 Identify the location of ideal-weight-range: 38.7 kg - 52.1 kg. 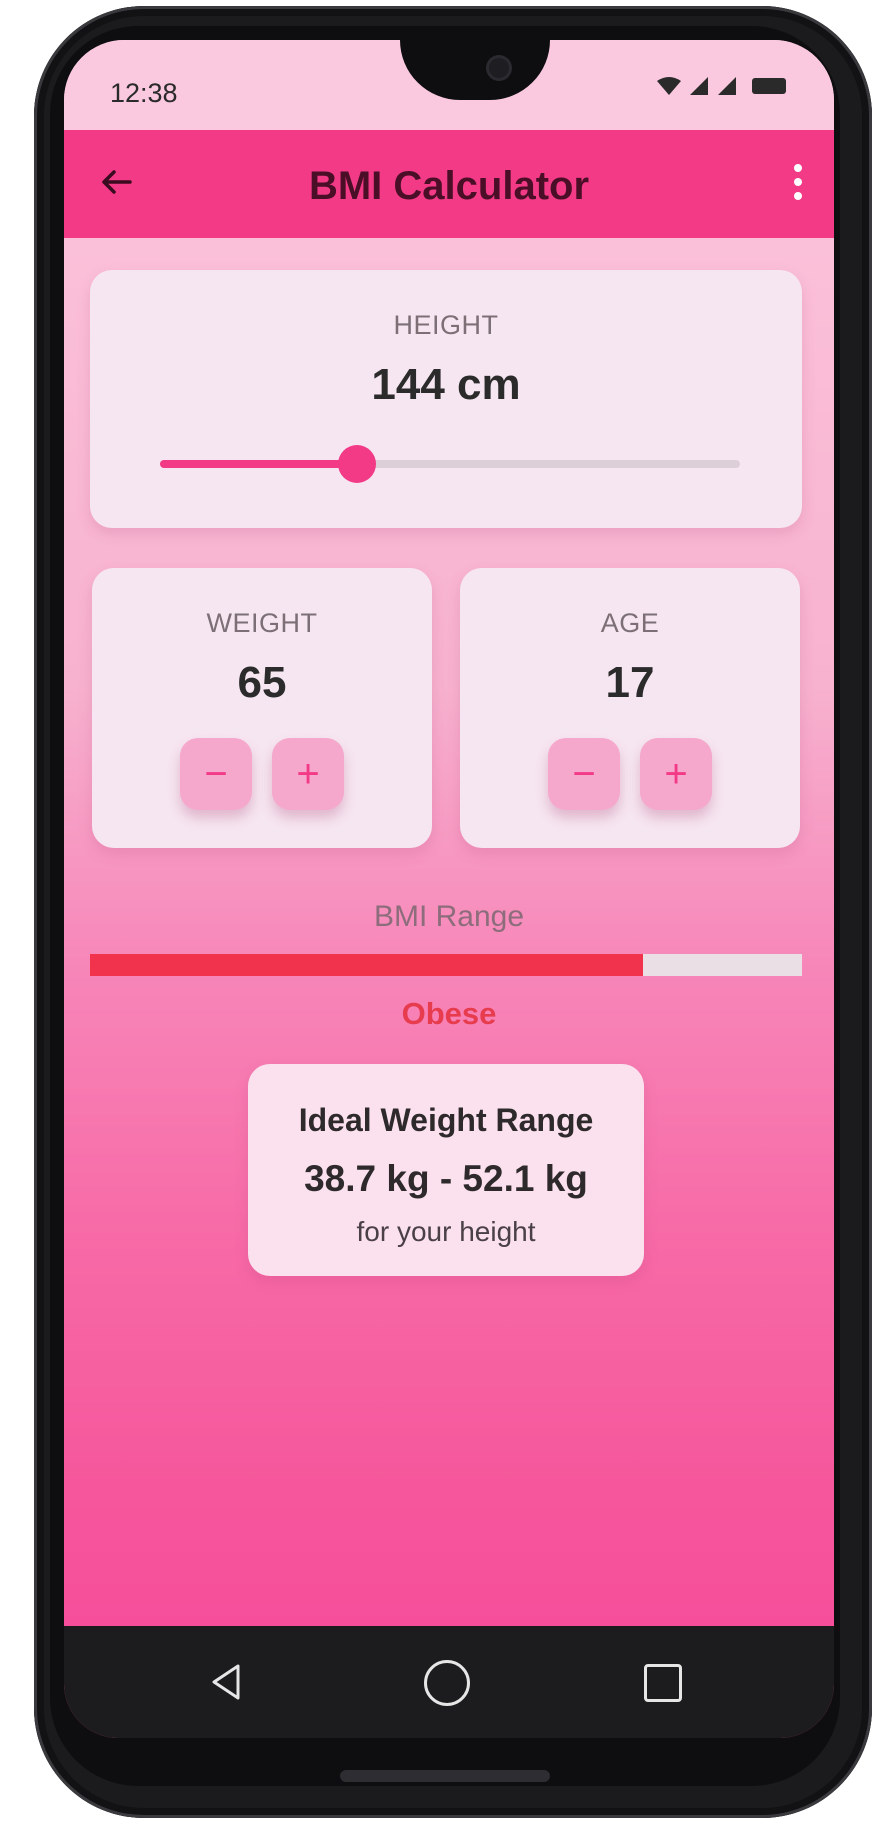
(446, 1178).